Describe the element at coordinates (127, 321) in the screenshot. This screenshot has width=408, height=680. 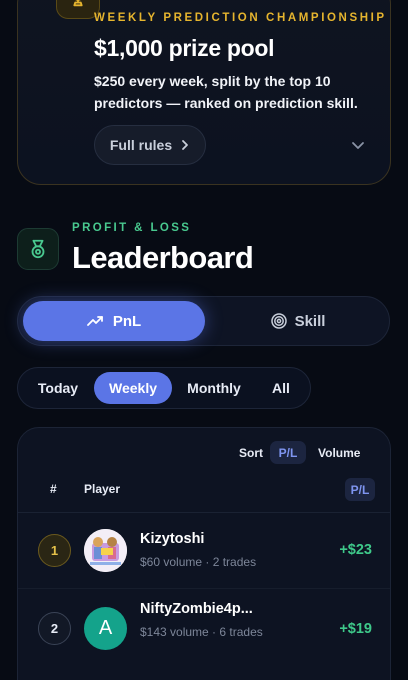
I see `mode-pnl-label: PnL` at that location.